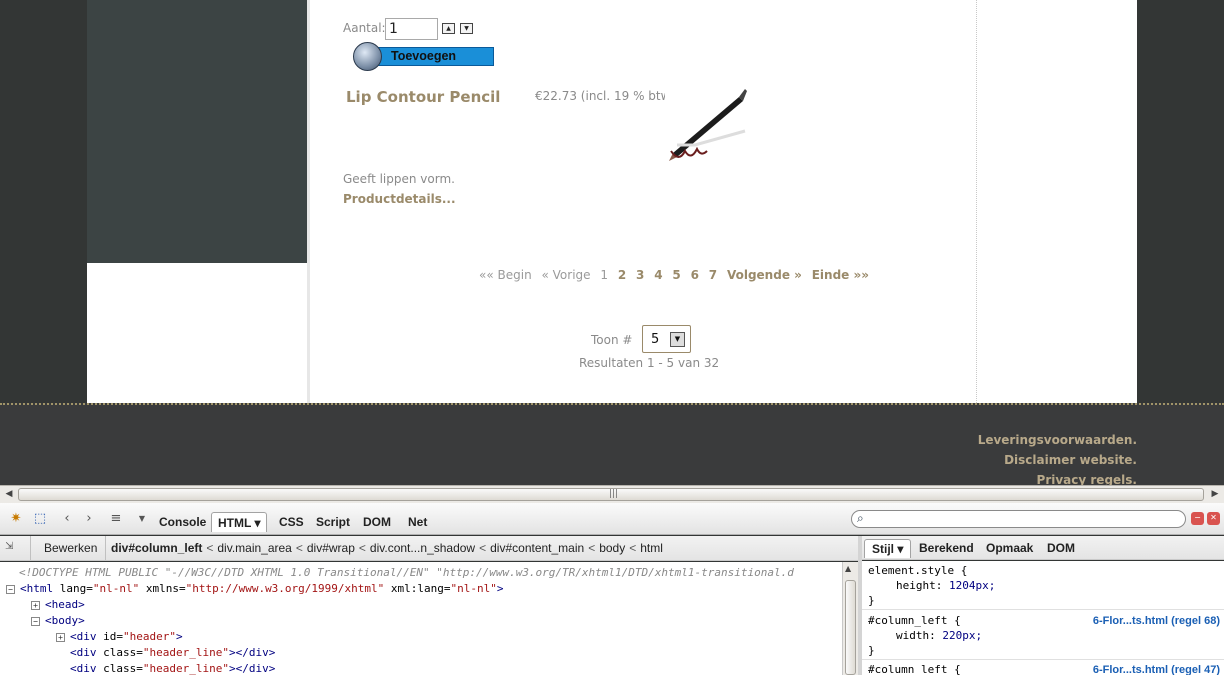 The width and height of the screenshot is (1224, 675). I want to click on pagination-next: Volgende », so click(764, 275).